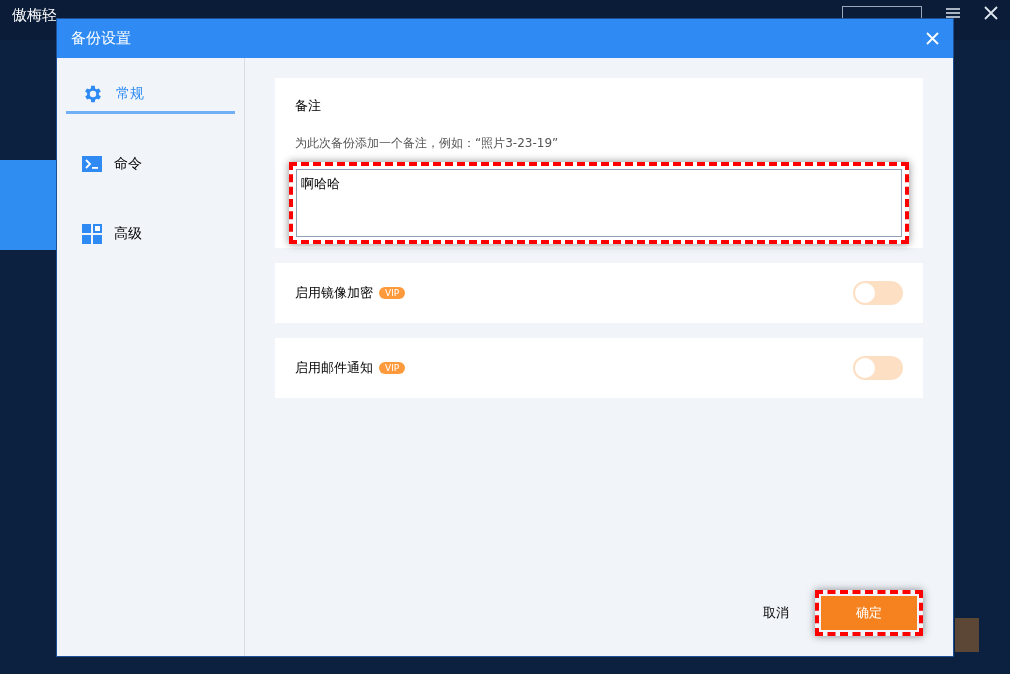 The height and width of the screenshot is (674, 1010). I want to click on background-block, so click(967, 635).